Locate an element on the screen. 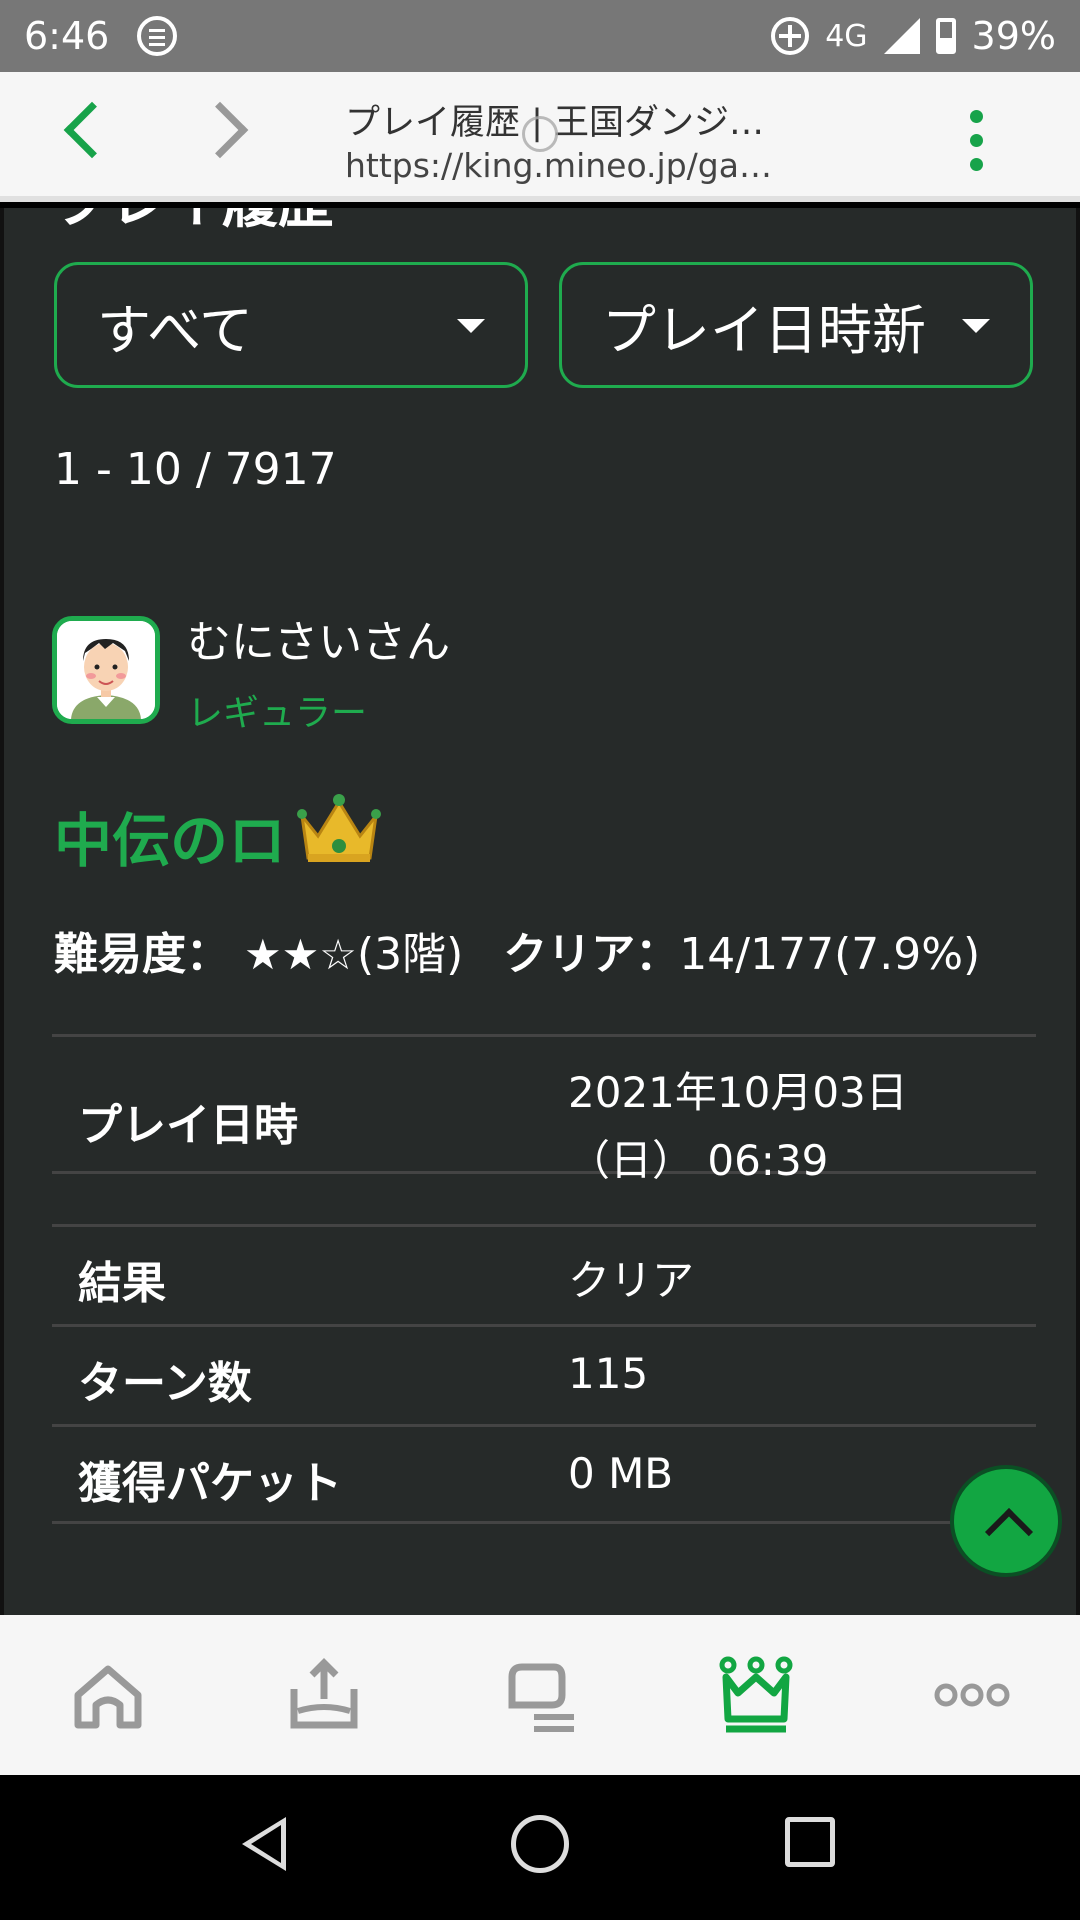 This screenshot has width=1080, height=1920. difficulty-floor: (3階) is located at coordinates (410, 954).